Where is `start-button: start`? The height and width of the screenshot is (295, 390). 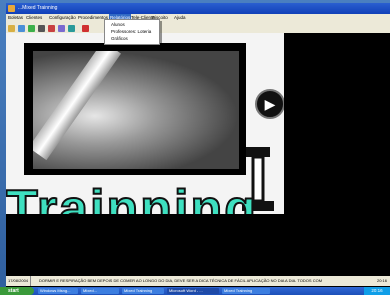 start-button: start is located at coordinates (17, 291).